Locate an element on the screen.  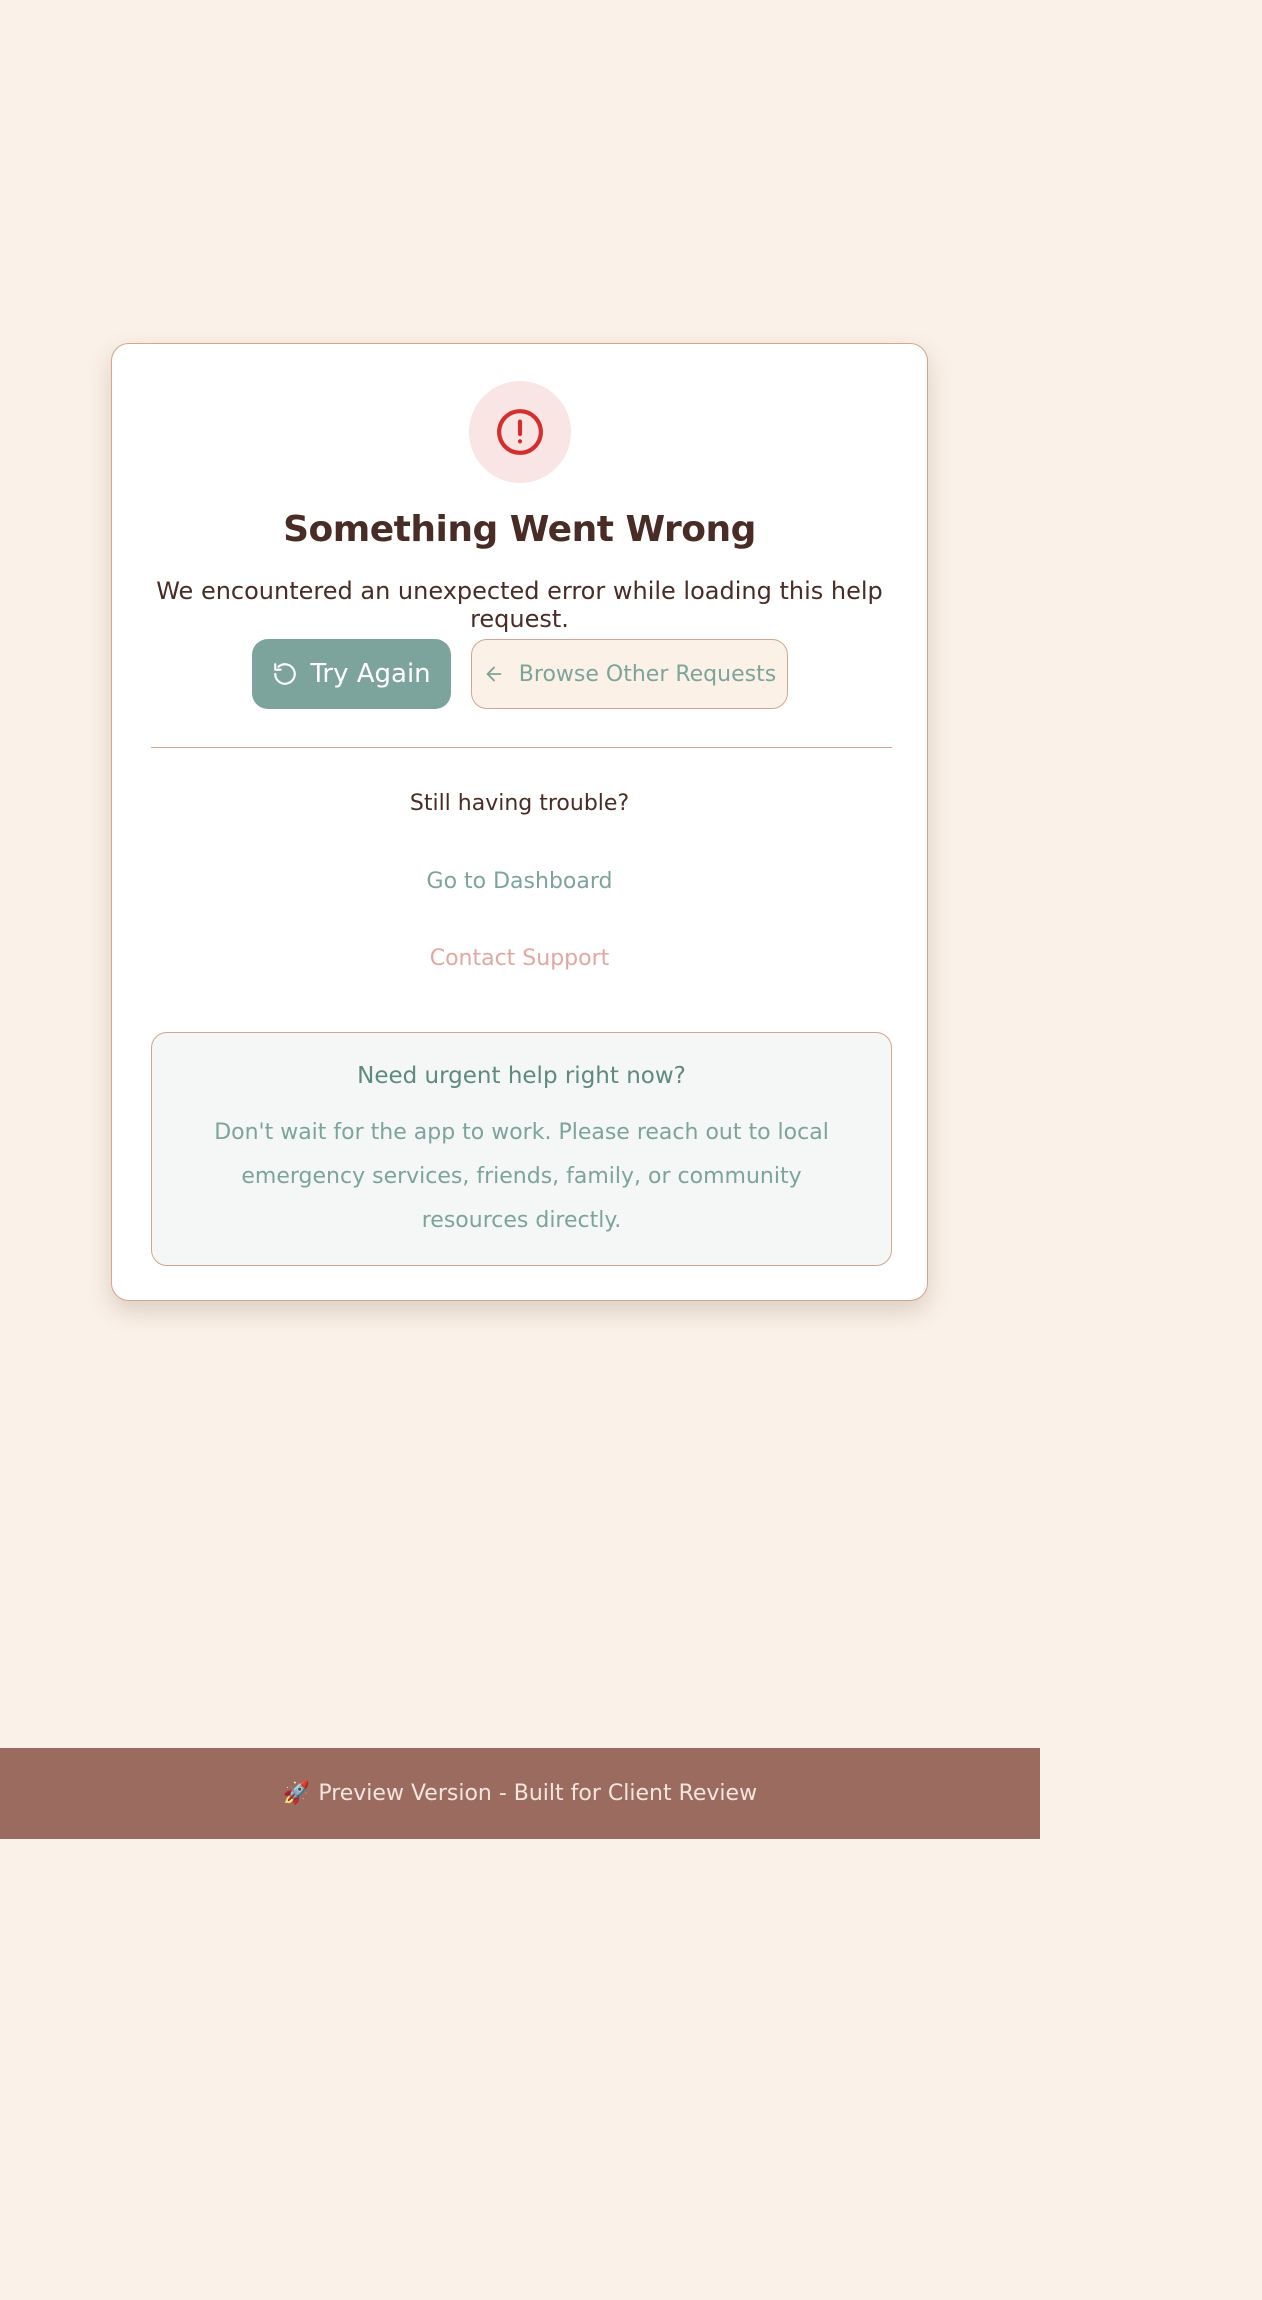
error-title: Something Went Wrong is located at coordinates (519, 529).